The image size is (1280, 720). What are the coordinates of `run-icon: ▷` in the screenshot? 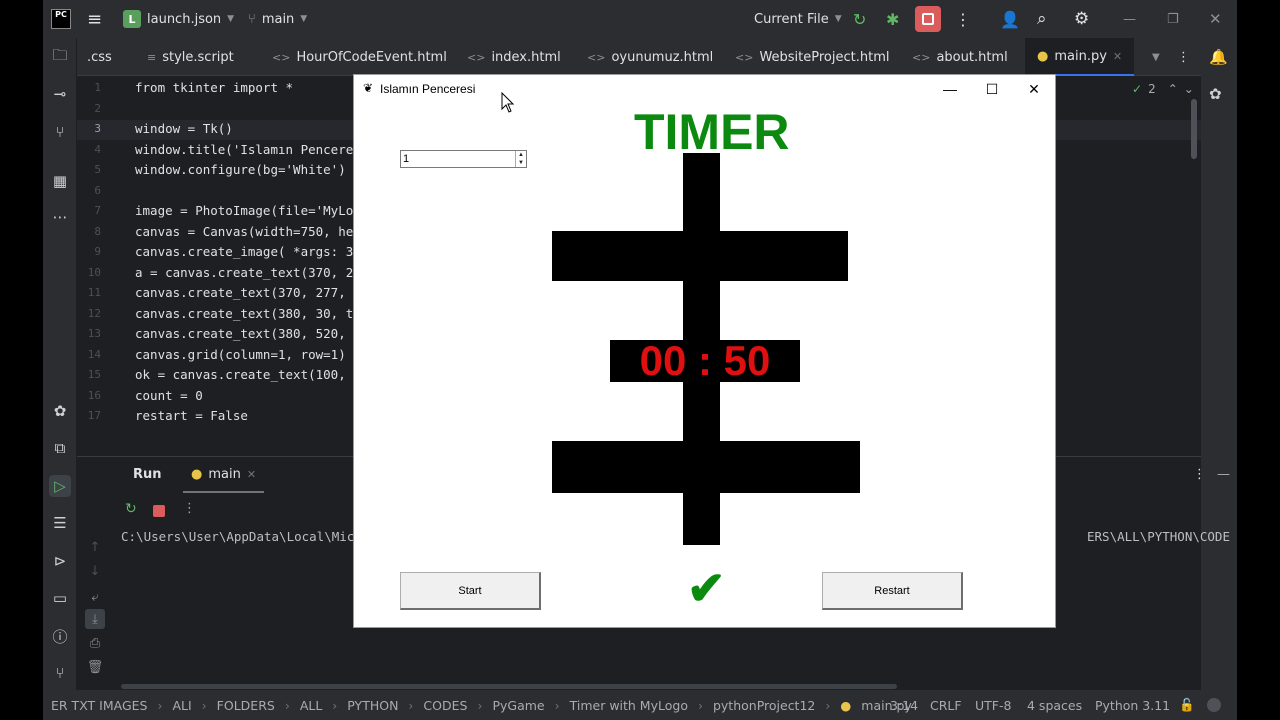 It's located at (60, 486).